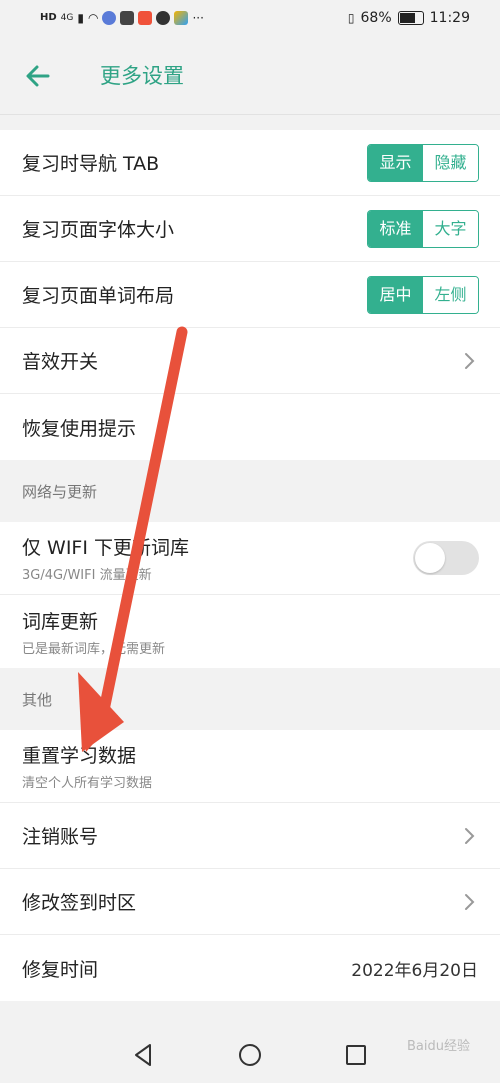 This screenshot has width=500, height=1083. Describe the element at coordinates (98, 296) in the screenshot. I see `setting-title: 复习页面单词布局` at that location.